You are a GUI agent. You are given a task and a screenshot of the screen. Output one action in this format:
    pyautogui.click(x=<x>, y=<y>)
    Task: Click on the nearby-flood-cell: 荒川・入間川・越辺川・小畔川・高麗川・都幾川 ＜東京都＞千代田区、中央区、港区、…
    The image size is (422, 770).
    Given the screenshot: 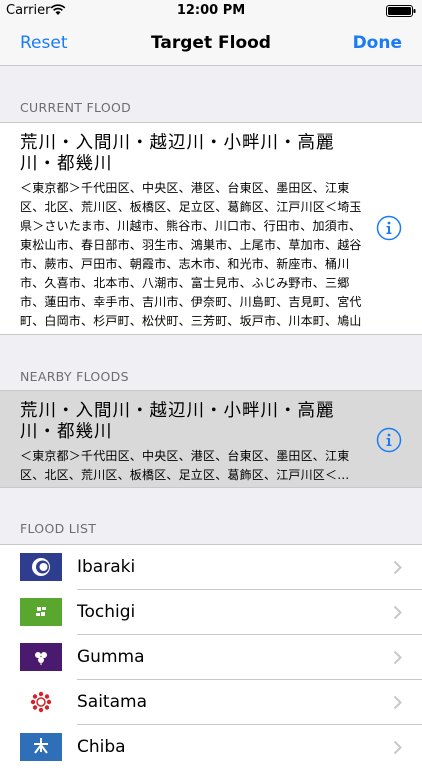 What is the action you would take?
    pyautogui.click(x=211, y=439)
    